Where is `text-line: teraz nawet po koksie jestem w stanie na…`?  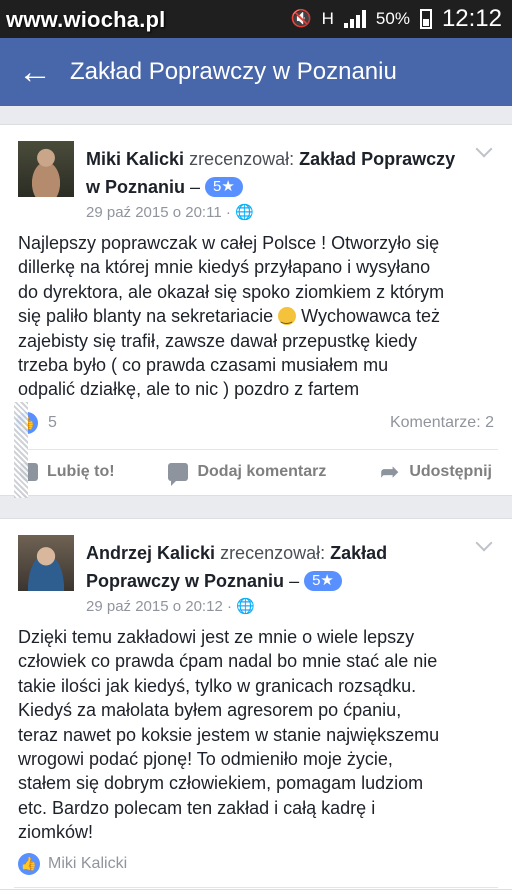 text-line: teraz nawet po koksie jestem w stanie na… is located at coordinates (229, 734).